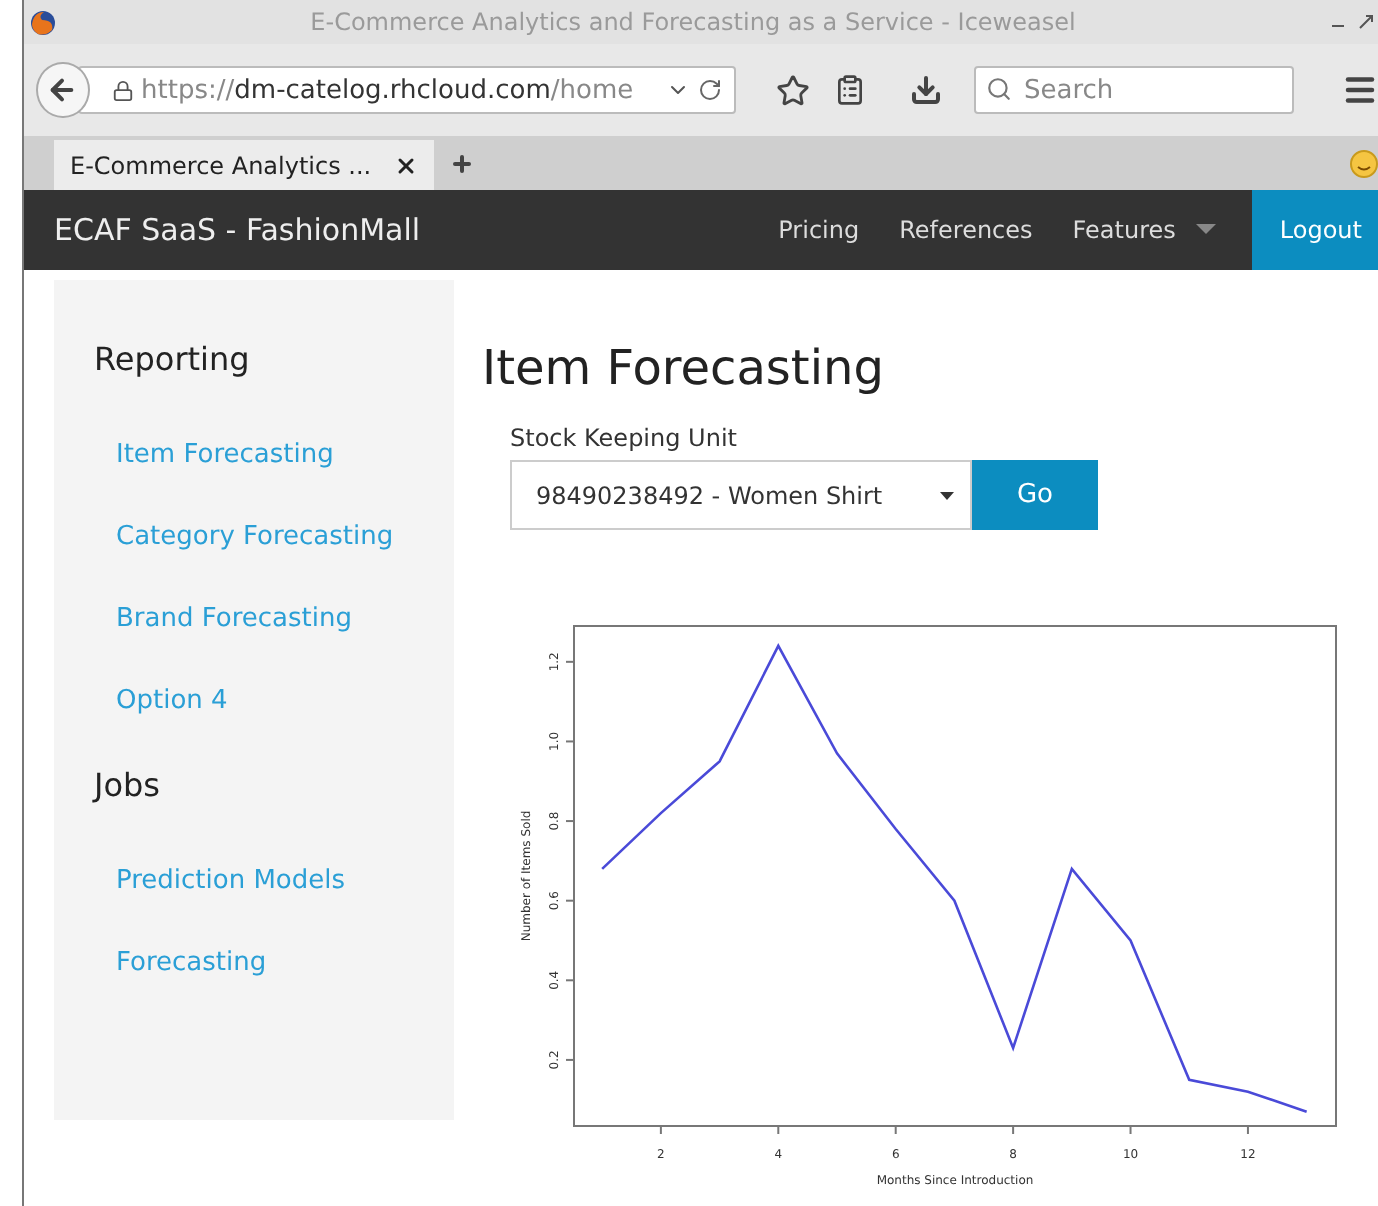 Image resolution: width=1378 pixels, height=1206 pixels. Describe the element at coordinates (406, 90) in the screenshot. I see `url-field: https://dm-catelog.rhcloud.com/home` at that location.